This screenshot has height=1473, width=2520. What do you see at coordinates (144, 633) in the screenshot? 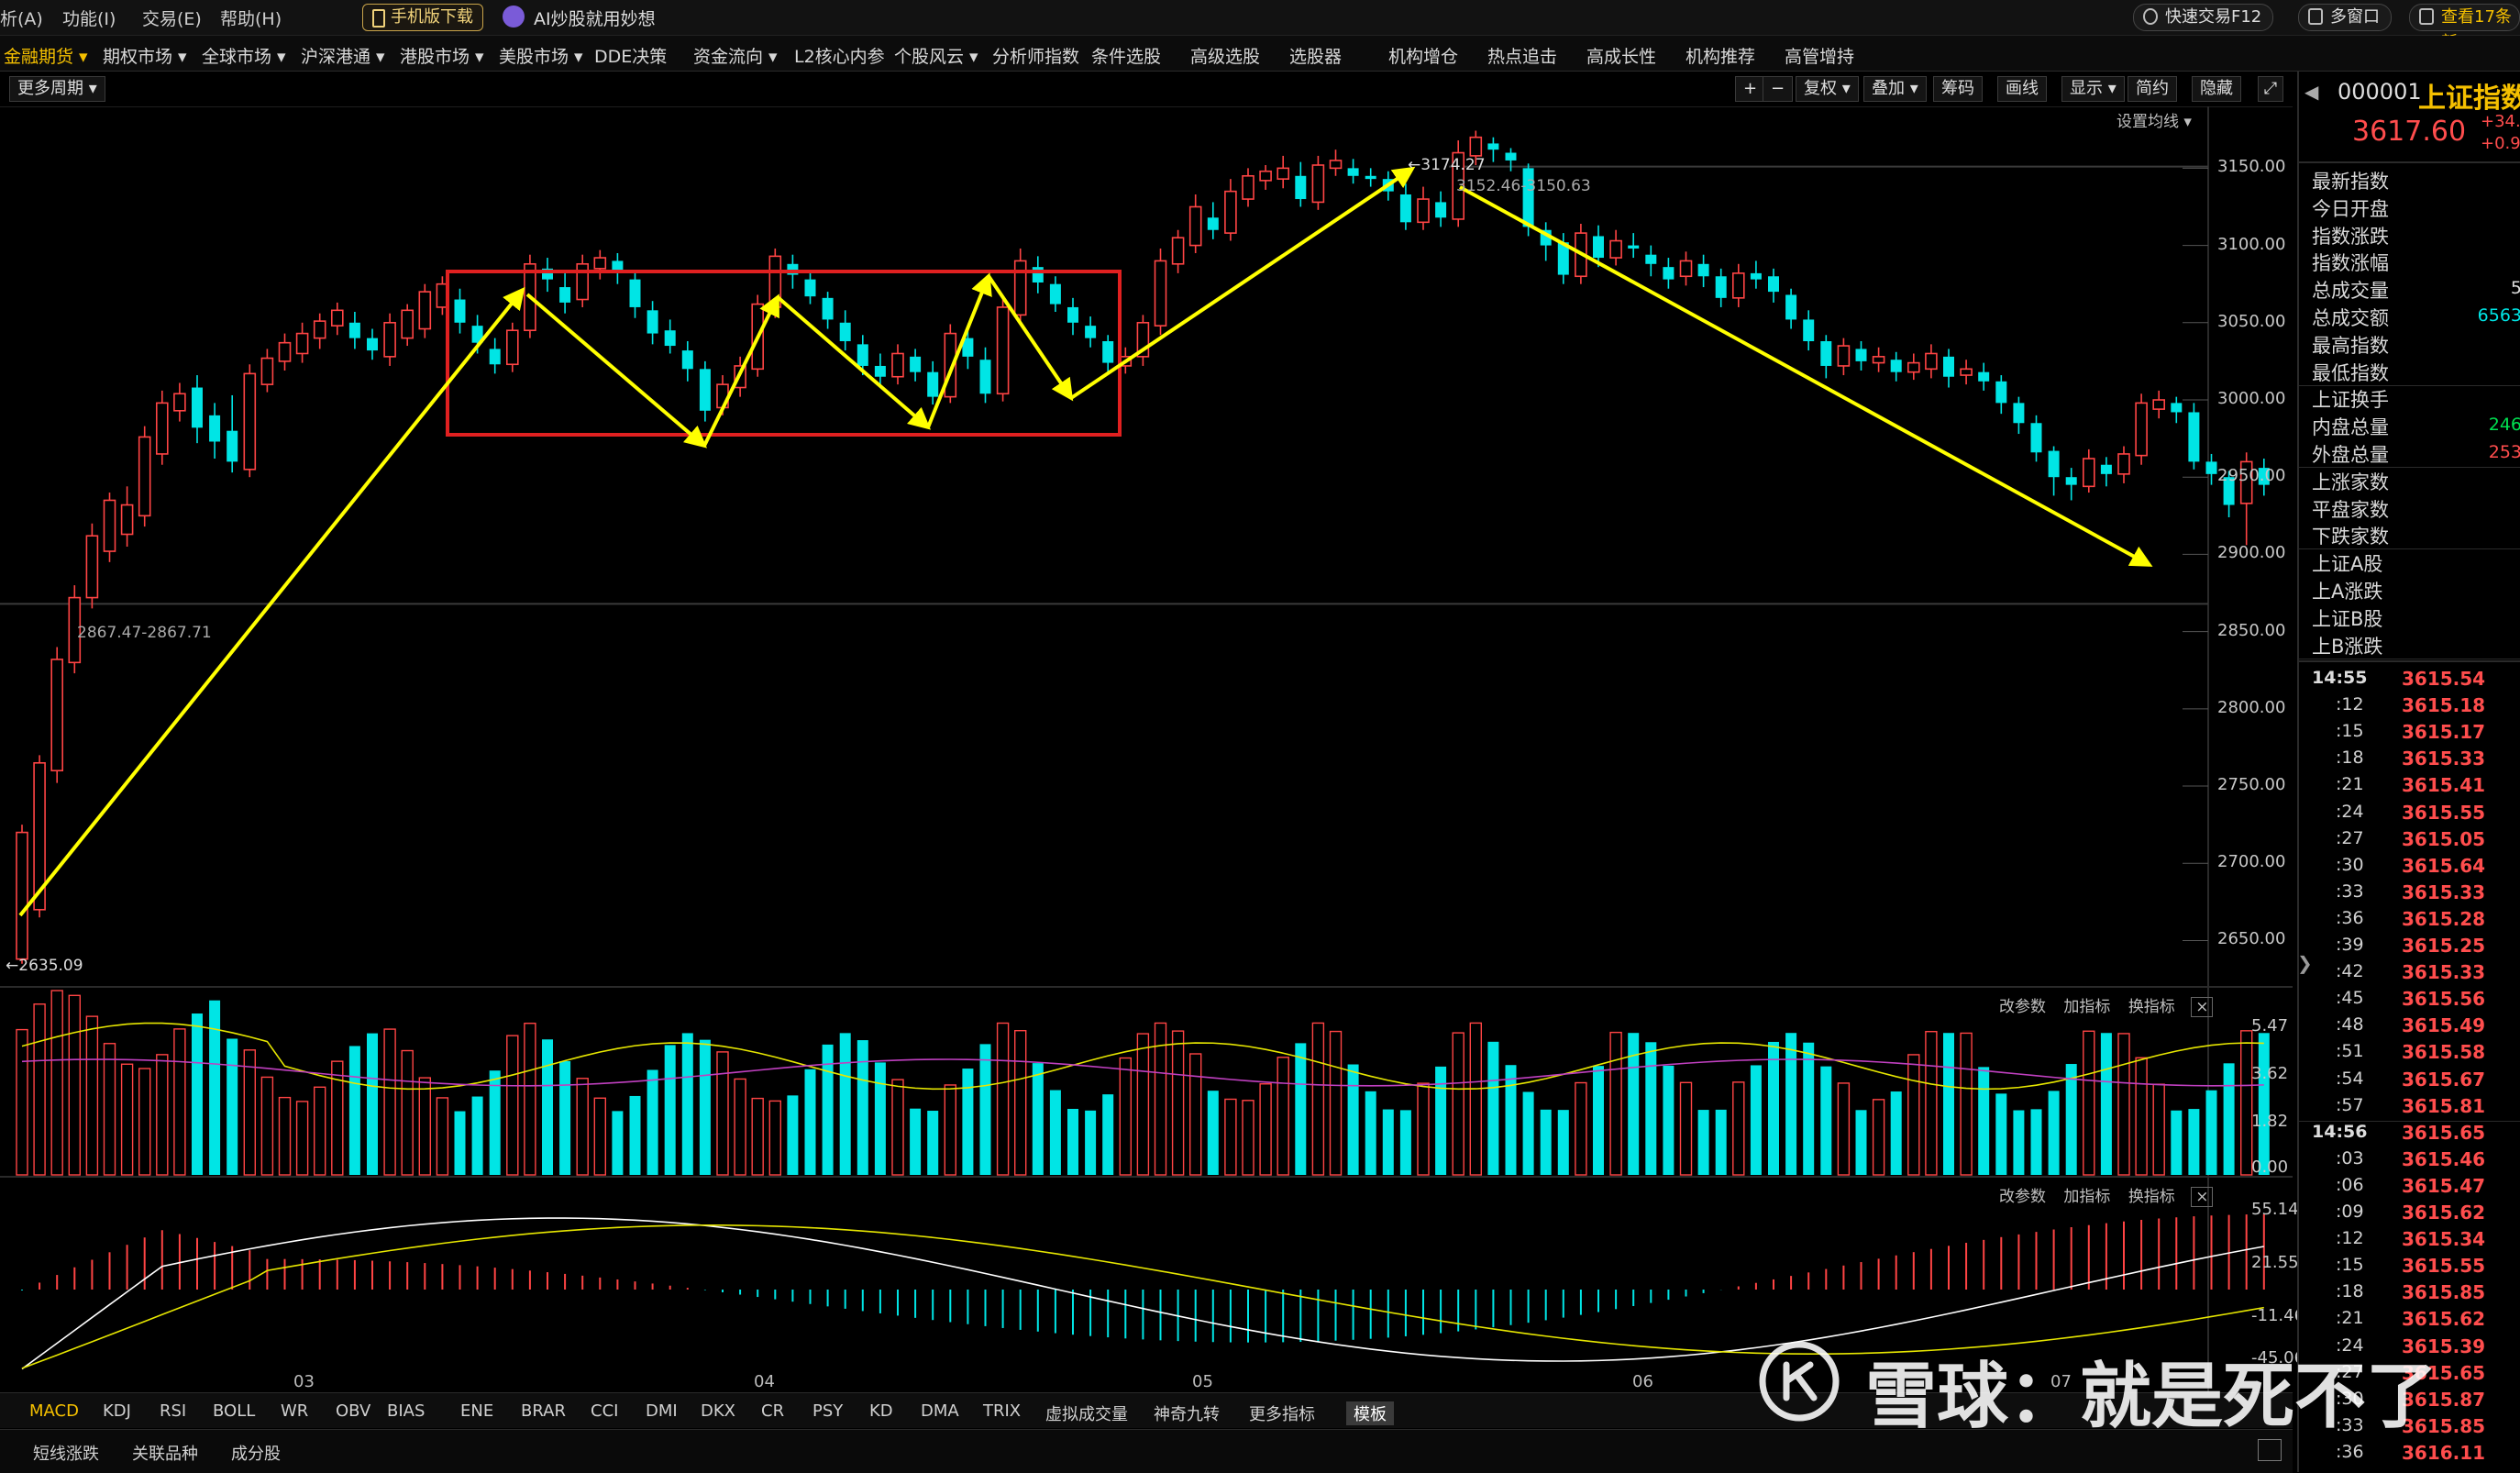
I see `gap-low-annotation: 2867.47-2867.71` at bounding box center [144, 633].